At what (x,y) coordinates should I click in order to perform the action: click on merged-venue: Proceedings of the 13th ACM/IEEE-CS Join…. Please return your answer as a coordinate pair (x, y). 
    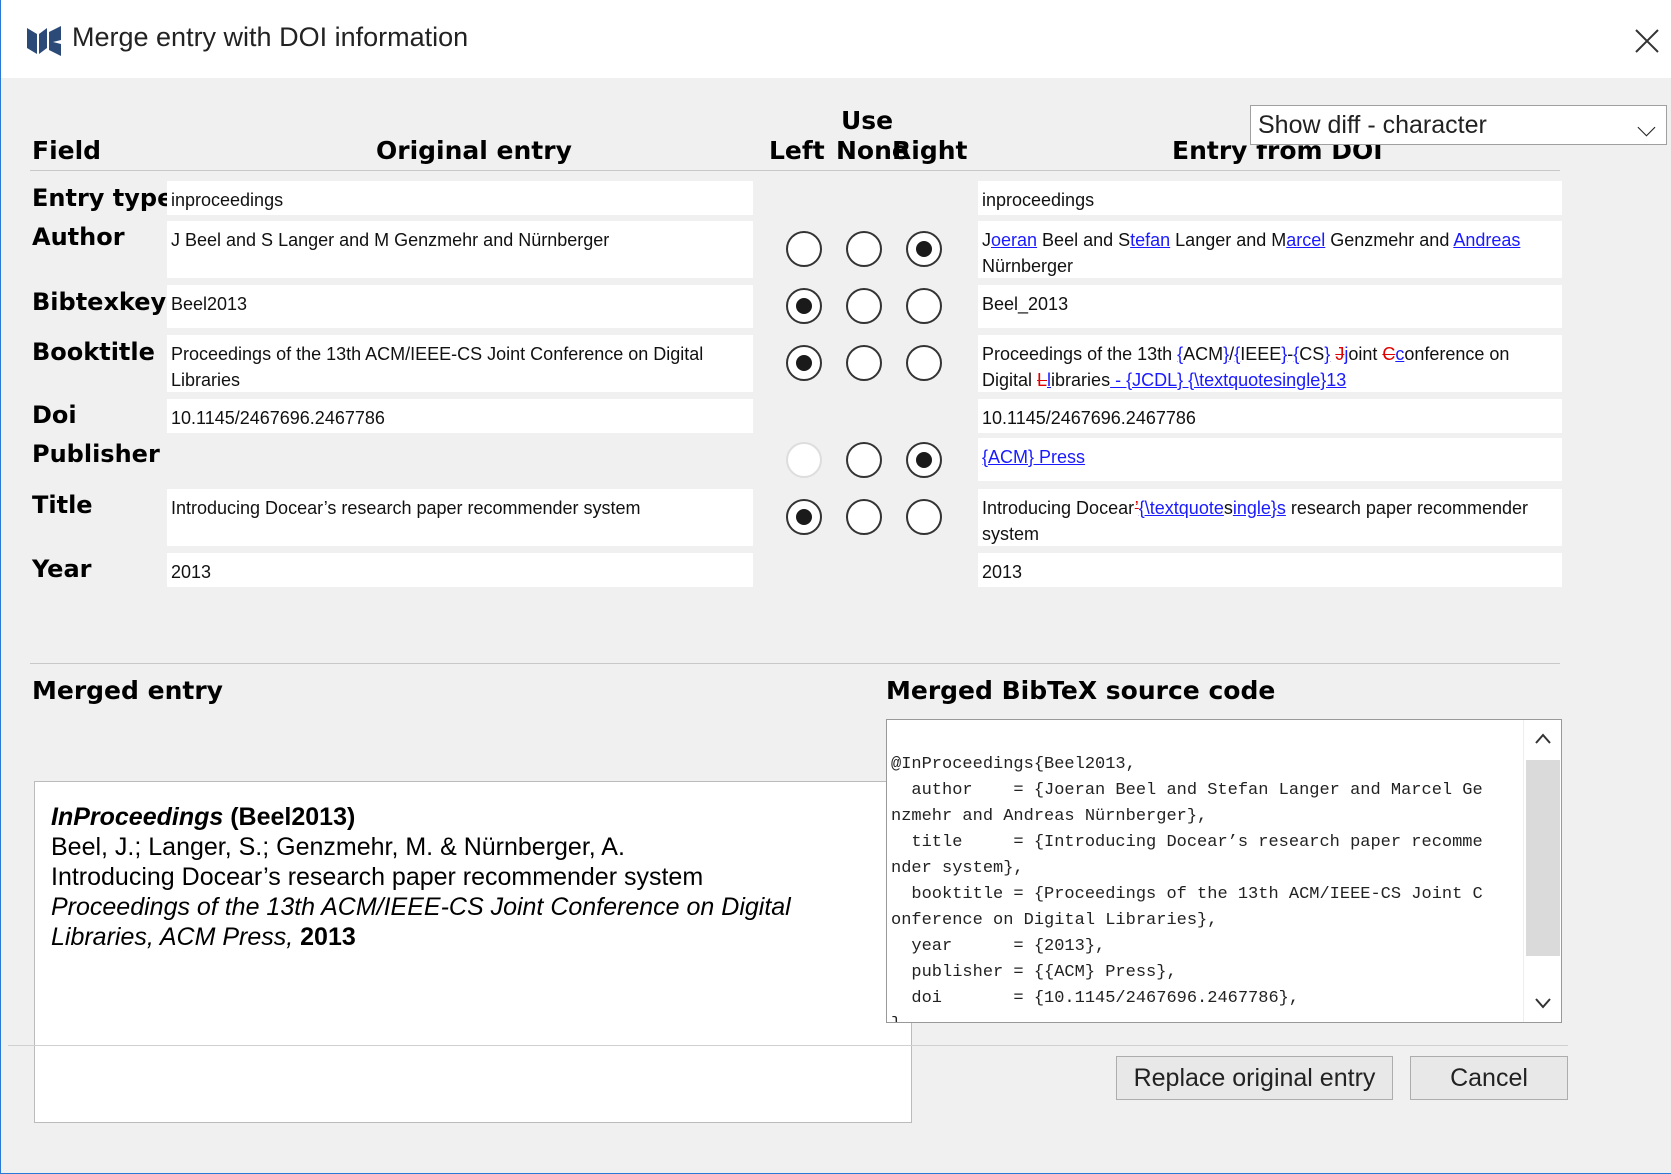
    Looking at the image, I should click on (421, 922).